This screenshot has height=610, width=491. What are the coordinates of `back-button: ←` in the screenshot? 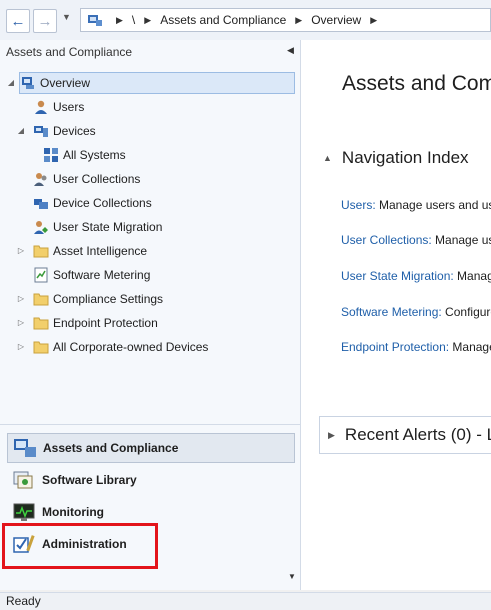 It's located at (18, 21).